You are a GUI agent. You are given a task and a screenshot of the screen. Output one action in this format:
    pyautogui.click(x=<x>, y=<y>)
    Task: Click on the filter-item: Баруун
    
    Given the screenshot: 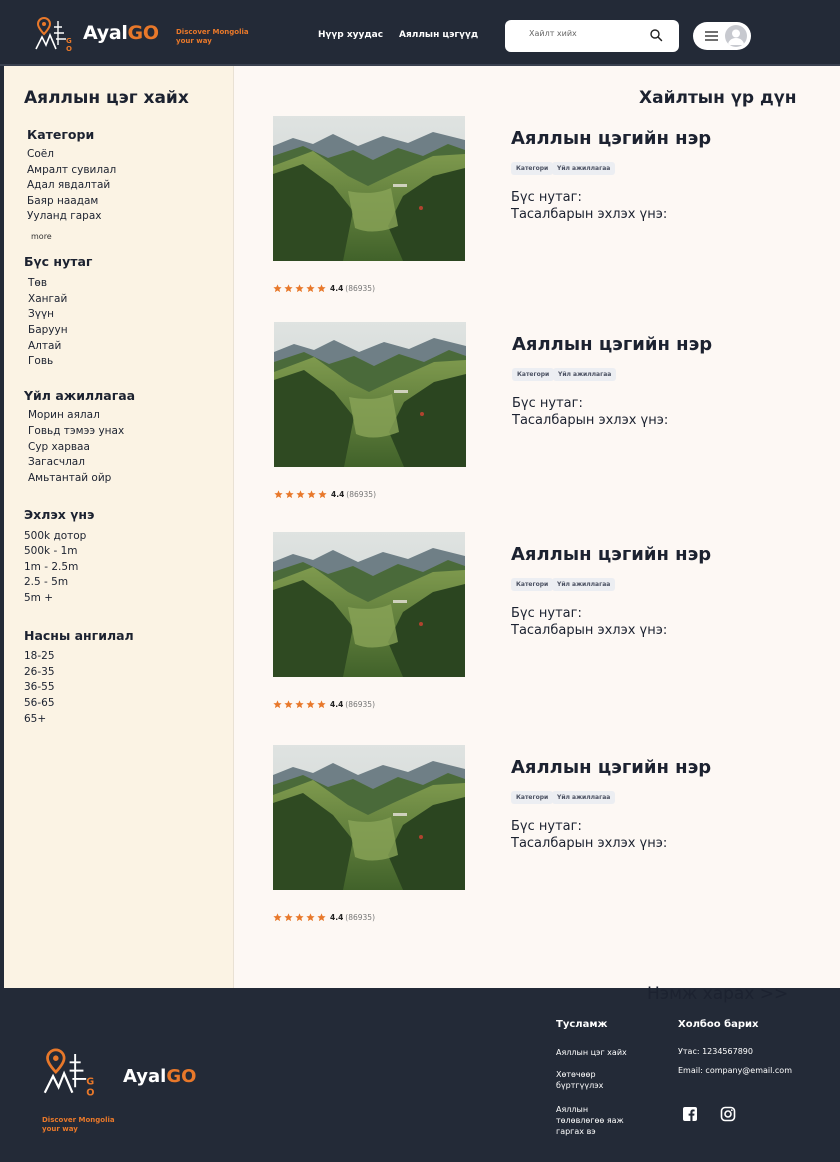 What is the action you would take?
    pyautogui.click(x=48, y=330)
    